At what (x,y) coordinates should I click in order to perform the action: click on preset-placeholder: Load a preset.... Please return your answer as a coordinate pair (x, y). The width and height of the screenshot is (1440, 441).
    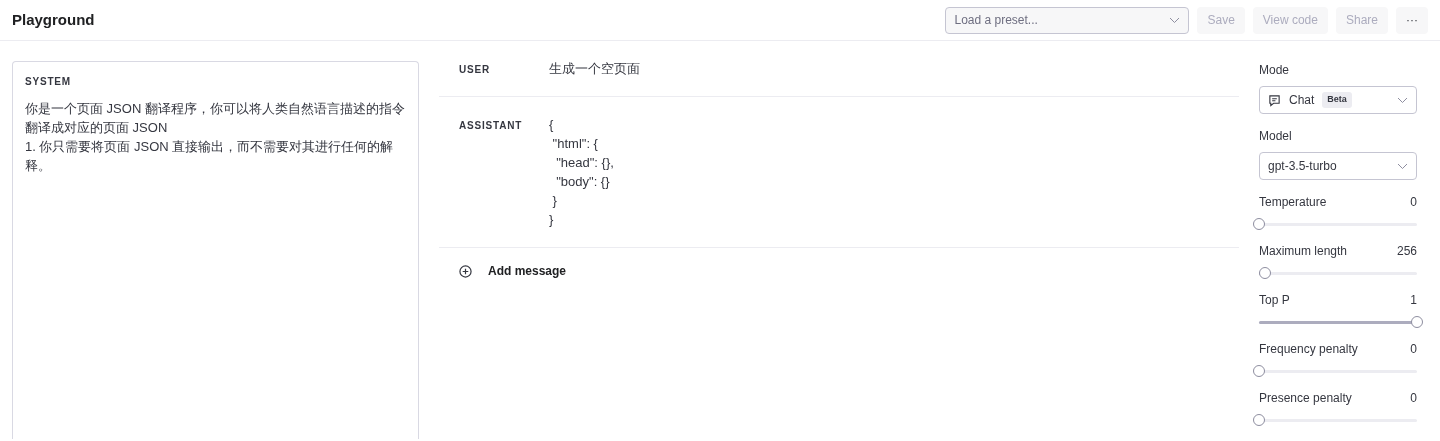
    Looking at the image, I should click on (996, 20).